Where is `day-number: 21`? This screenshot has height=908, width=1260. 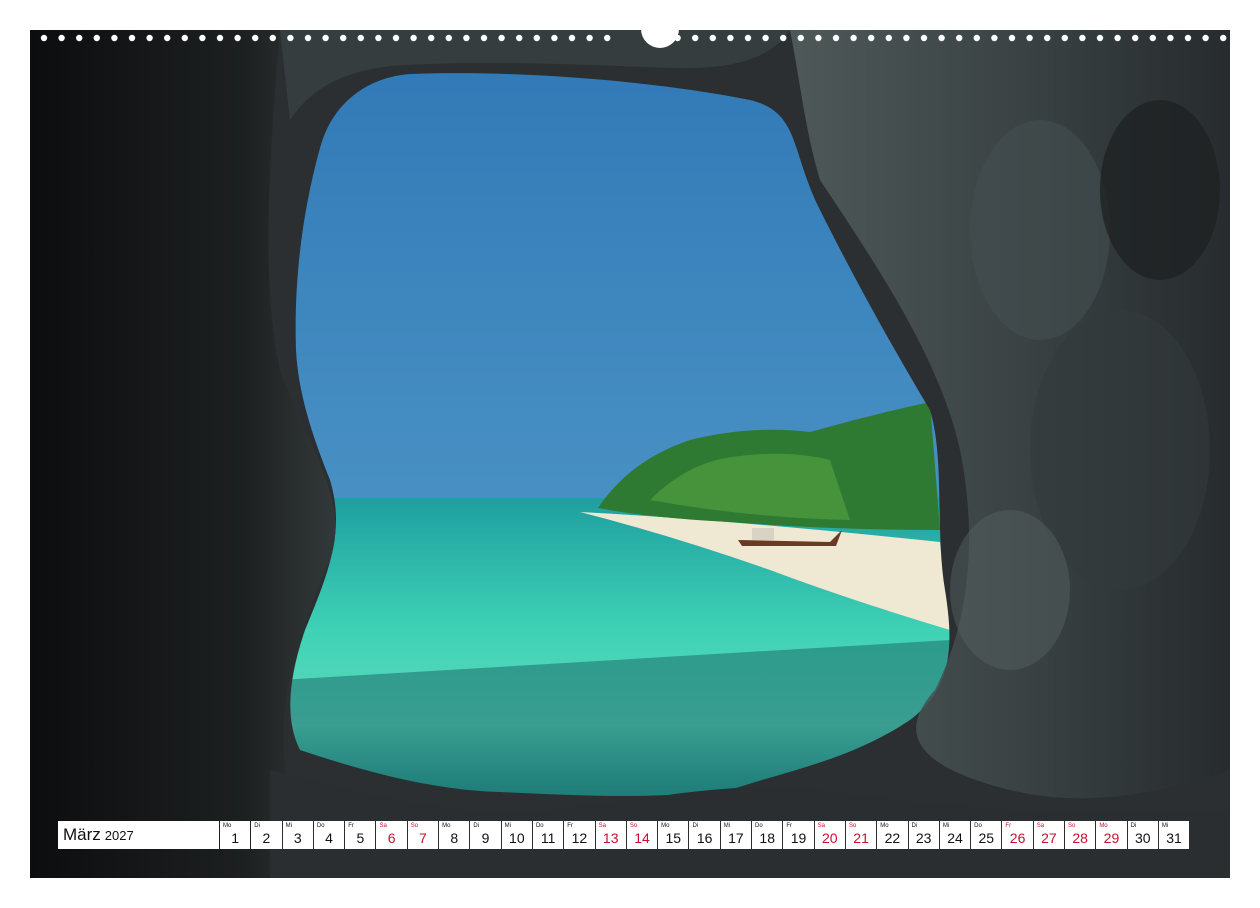 day-number: 21 is located at coordinates (861, 838).